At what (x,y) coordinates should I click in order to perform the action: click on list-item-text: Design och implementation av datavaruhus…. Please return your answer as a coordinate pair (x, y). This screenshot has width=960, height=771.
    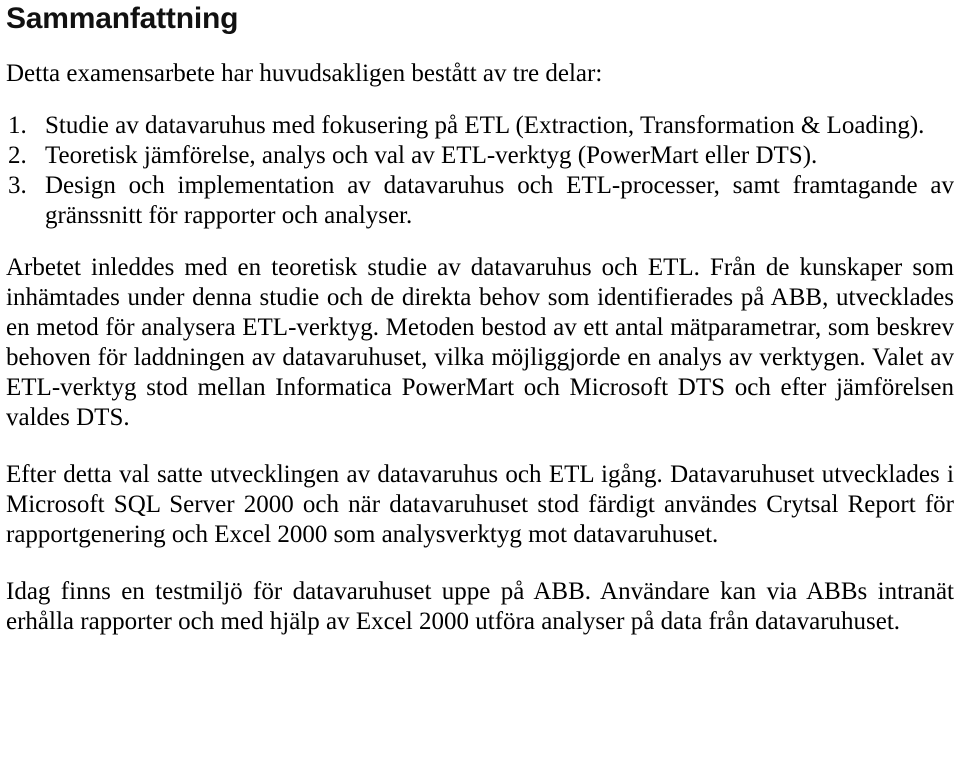
    Looking at the image, I should click on (499, 200).